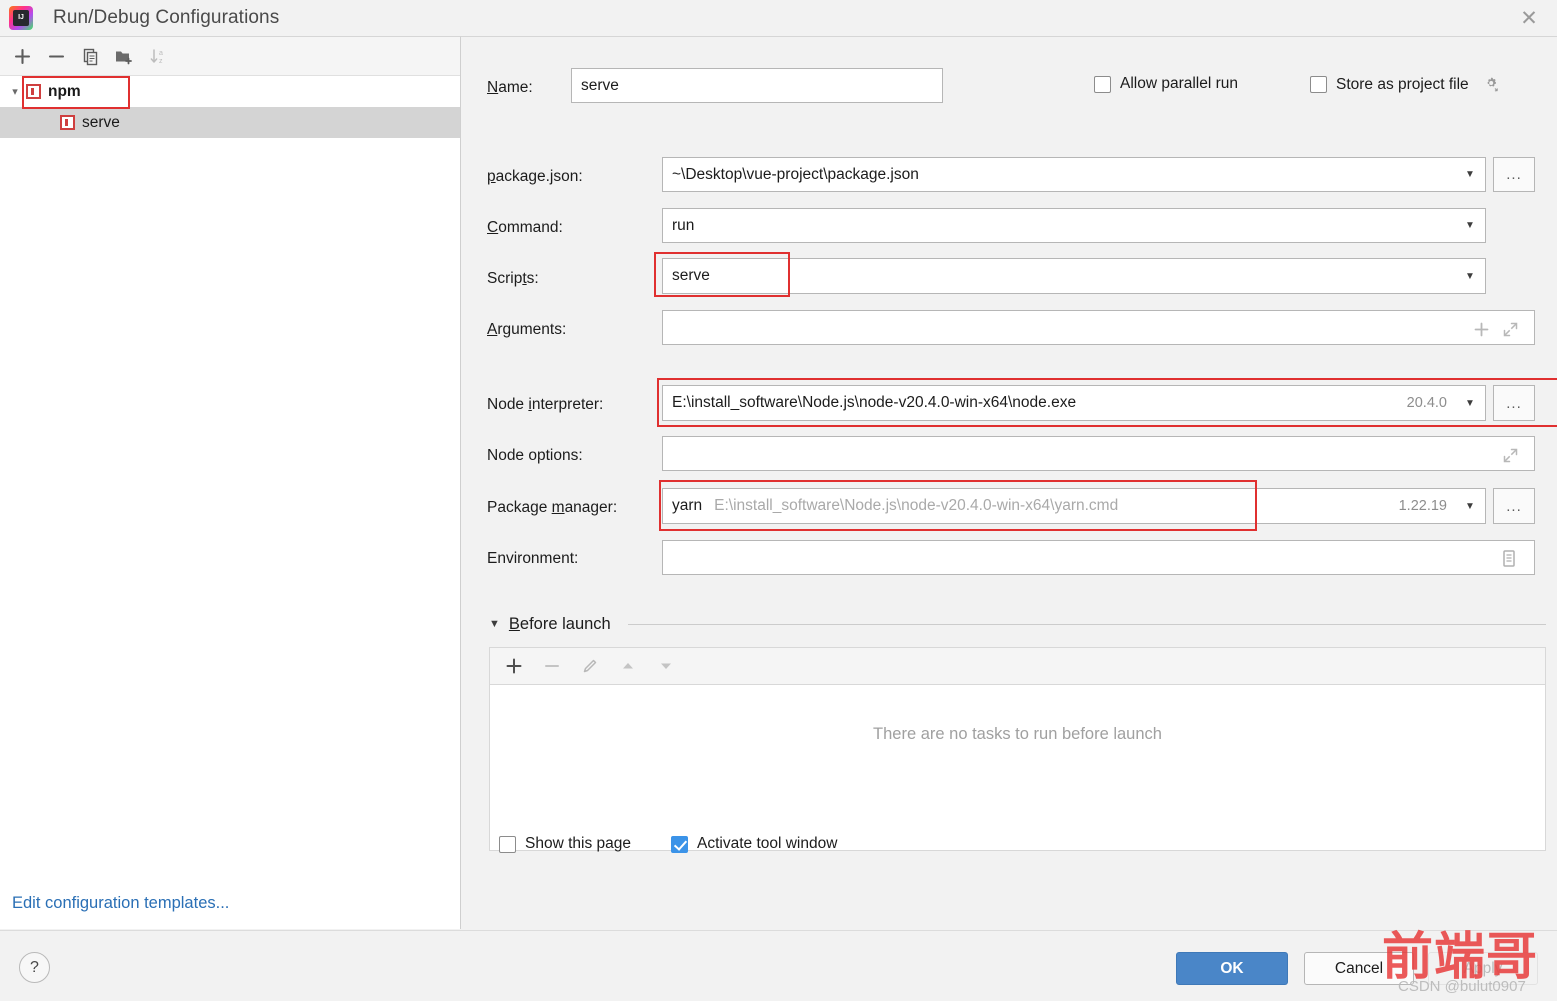 Image resolution: width=1557 pixels, height=1001 pixels. What do you see at coordinates (1510, 329) in the screenshot?
I see `arguments-expand-icon` at bounding box center [1510, 329].